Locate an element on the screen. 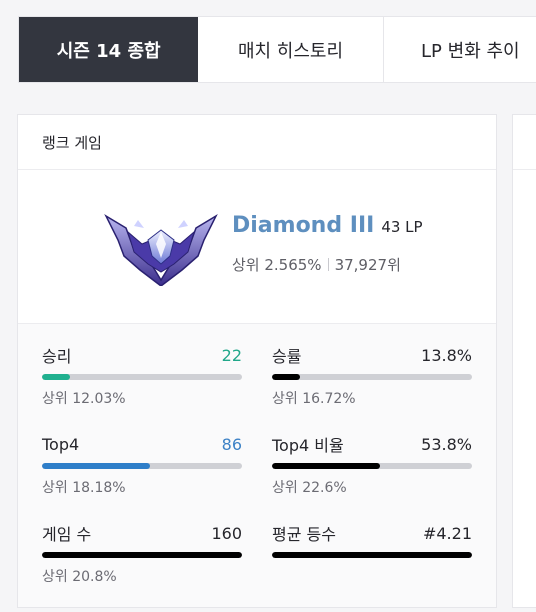 Image resolution: width=536 pixels, height=612 pixels. stat-label: Top4 is located at coordinates (61, 444).